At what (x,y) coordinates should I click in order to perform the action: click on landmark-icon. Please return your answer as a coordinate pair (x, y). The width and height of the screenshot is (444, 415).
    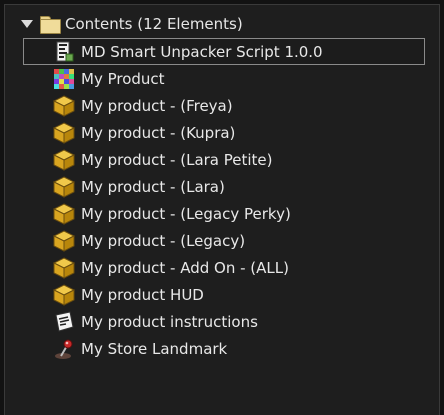
    Looking at the image, I should click on (64, 349).